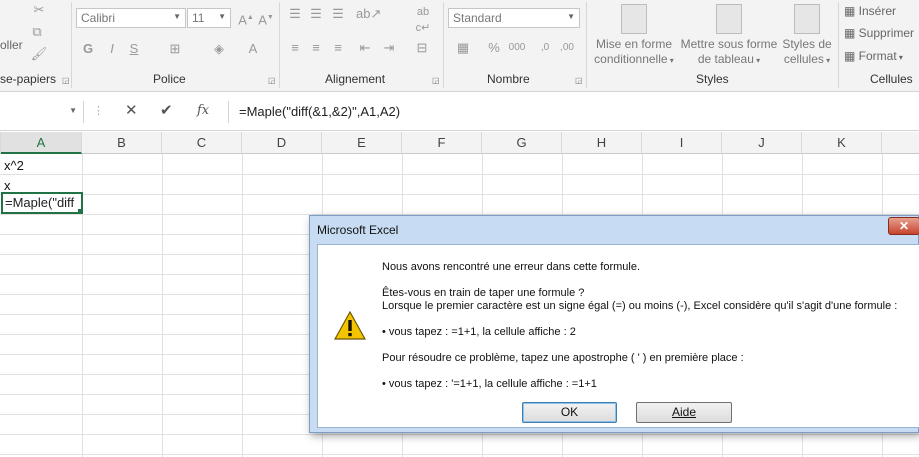  Describe the element at coordinates (122, 143) in the screenshot. I see `column-header-b: B` at that location.